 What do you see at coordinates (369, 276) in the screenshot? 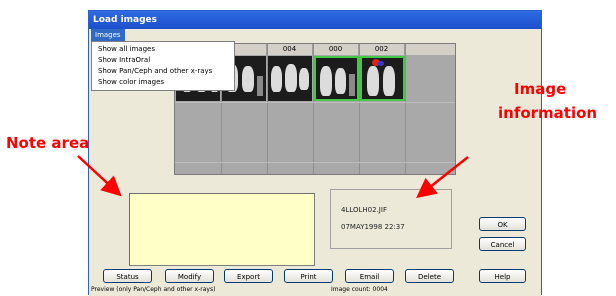
I see `email-button: Email` at bounding box center [369, 276].